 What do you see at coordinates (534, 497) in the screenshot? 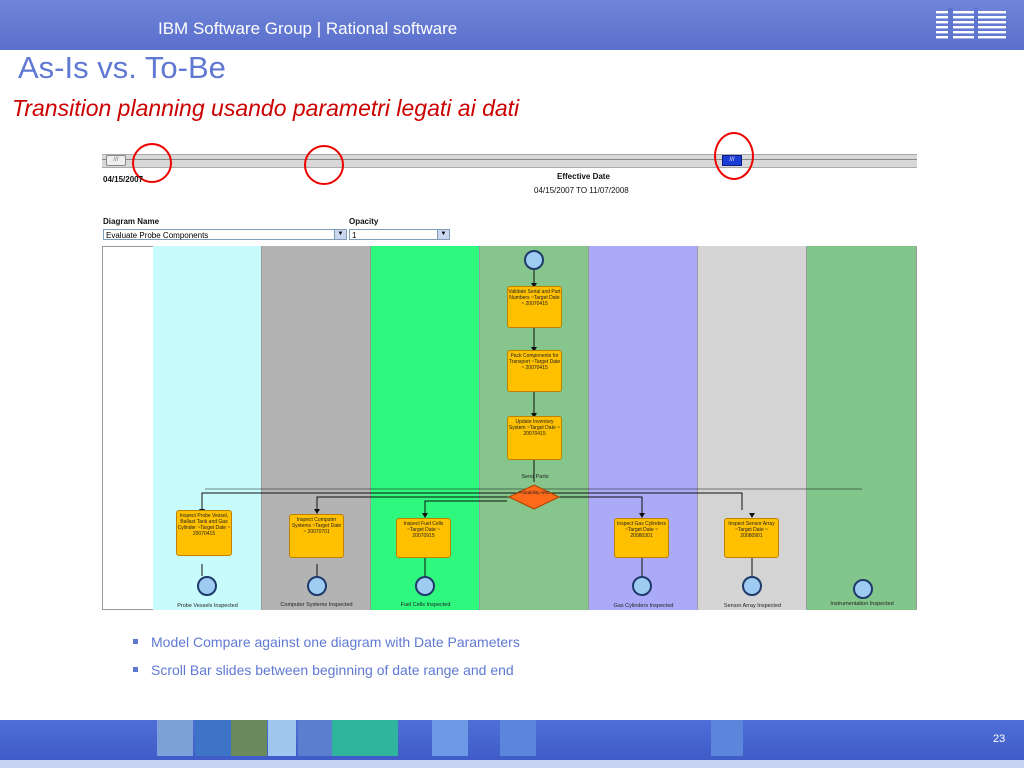
I see `gateway-diamond-icon` at bounding box center [534, 497].